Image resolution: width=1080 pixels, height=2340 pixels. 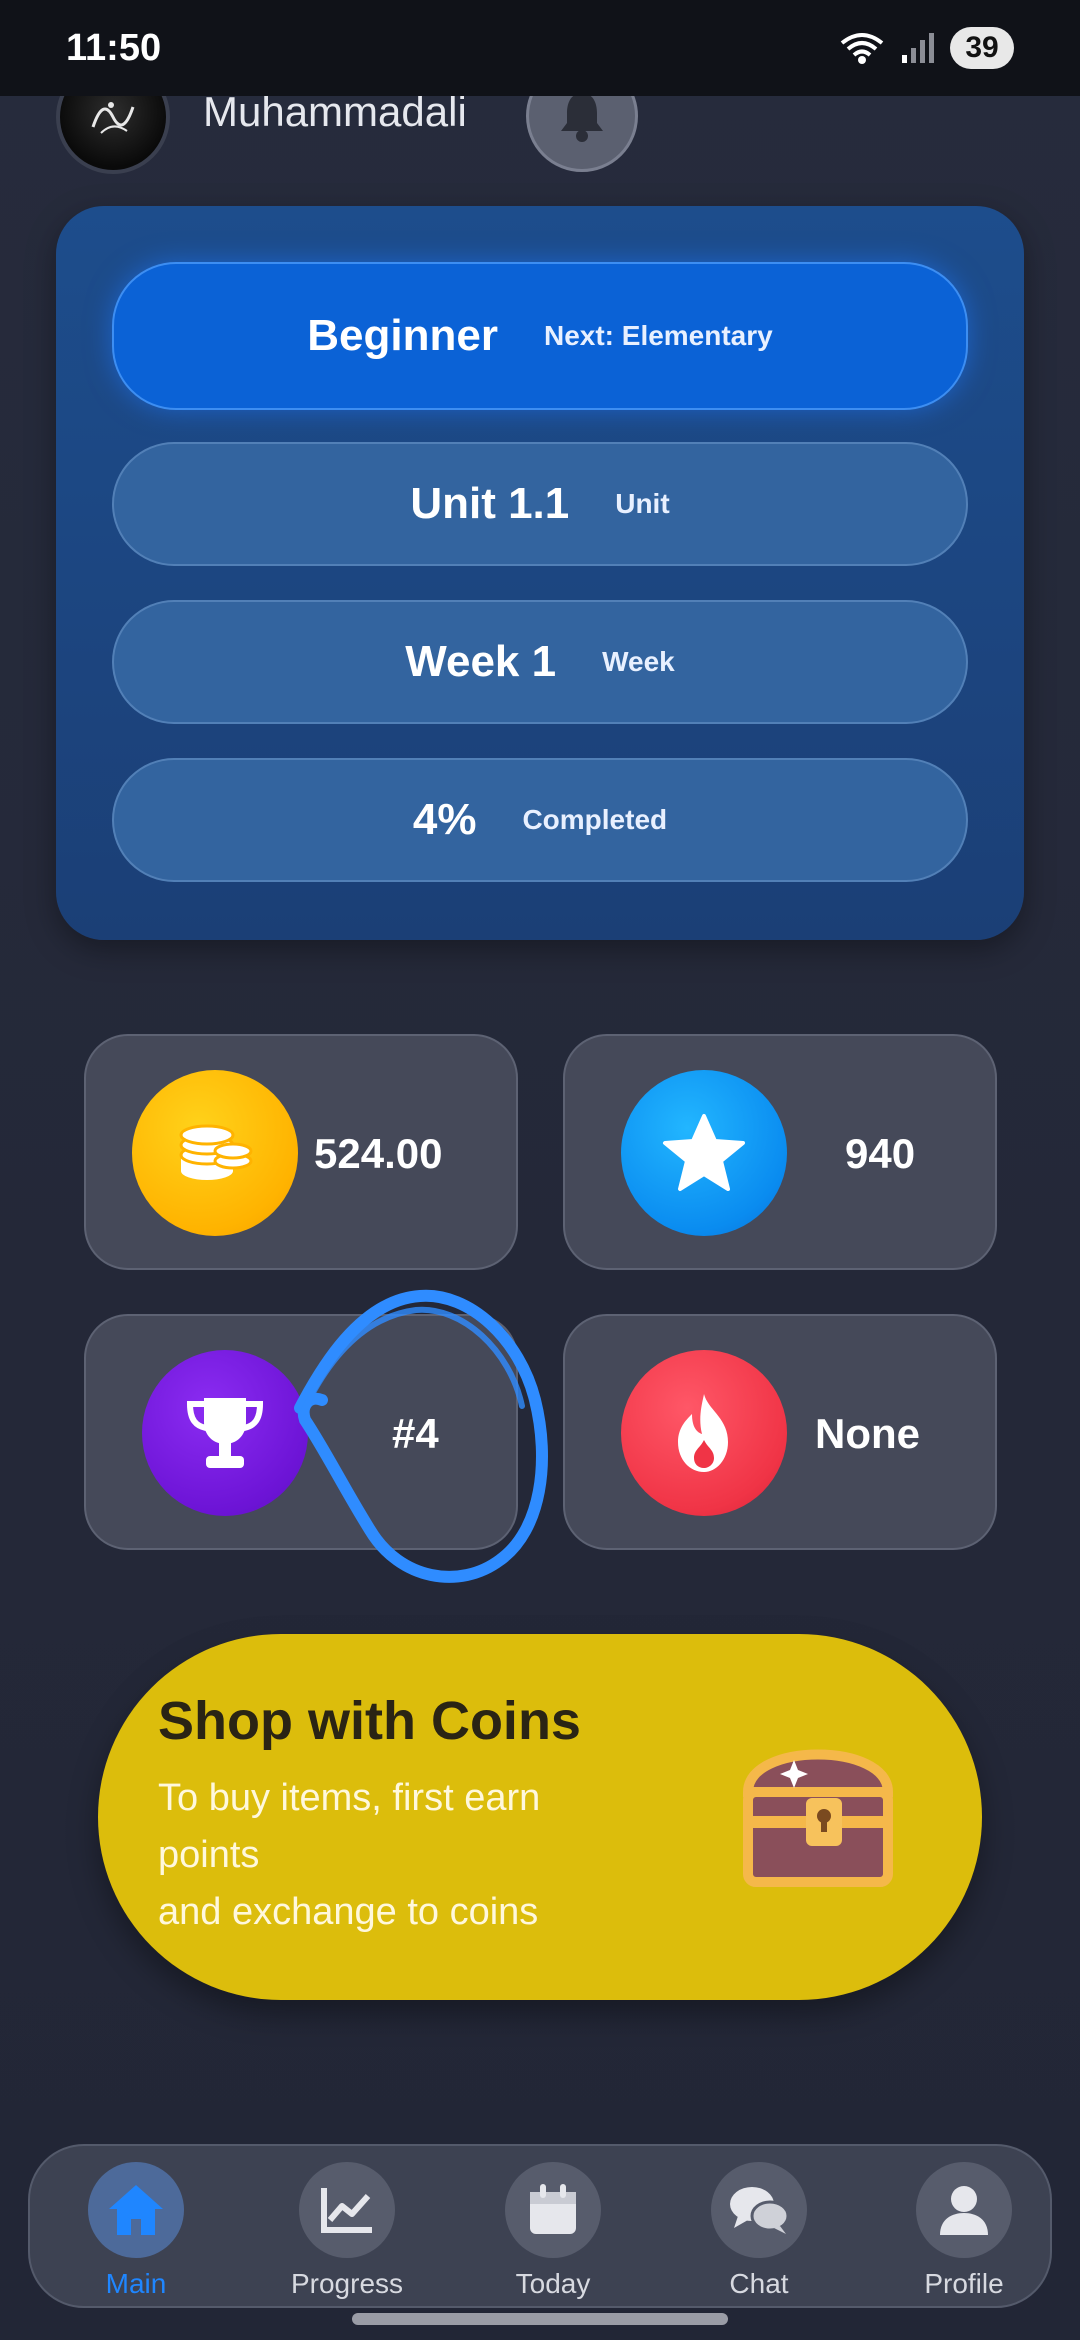 I want to click on nav-label: Chat, so click(x=759, y=2283).